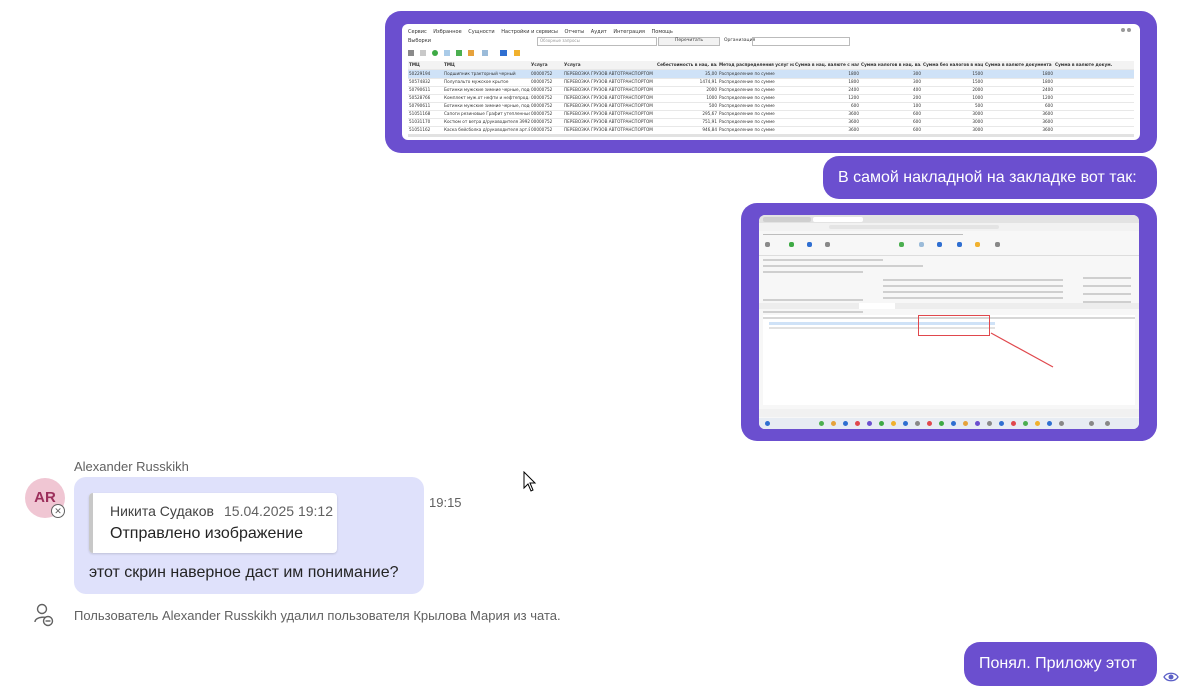  I want to click on table-cell: 200, so click(917, 97).